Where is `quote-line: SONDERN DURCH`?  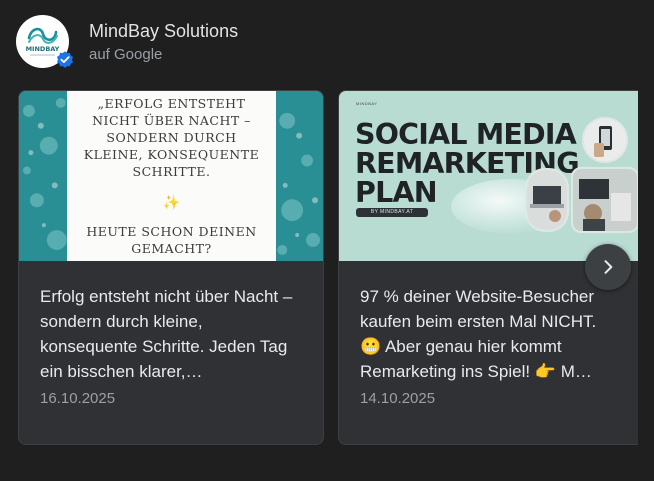
quote-line: SONDERN DURCH is located at coordinates (171, 137).